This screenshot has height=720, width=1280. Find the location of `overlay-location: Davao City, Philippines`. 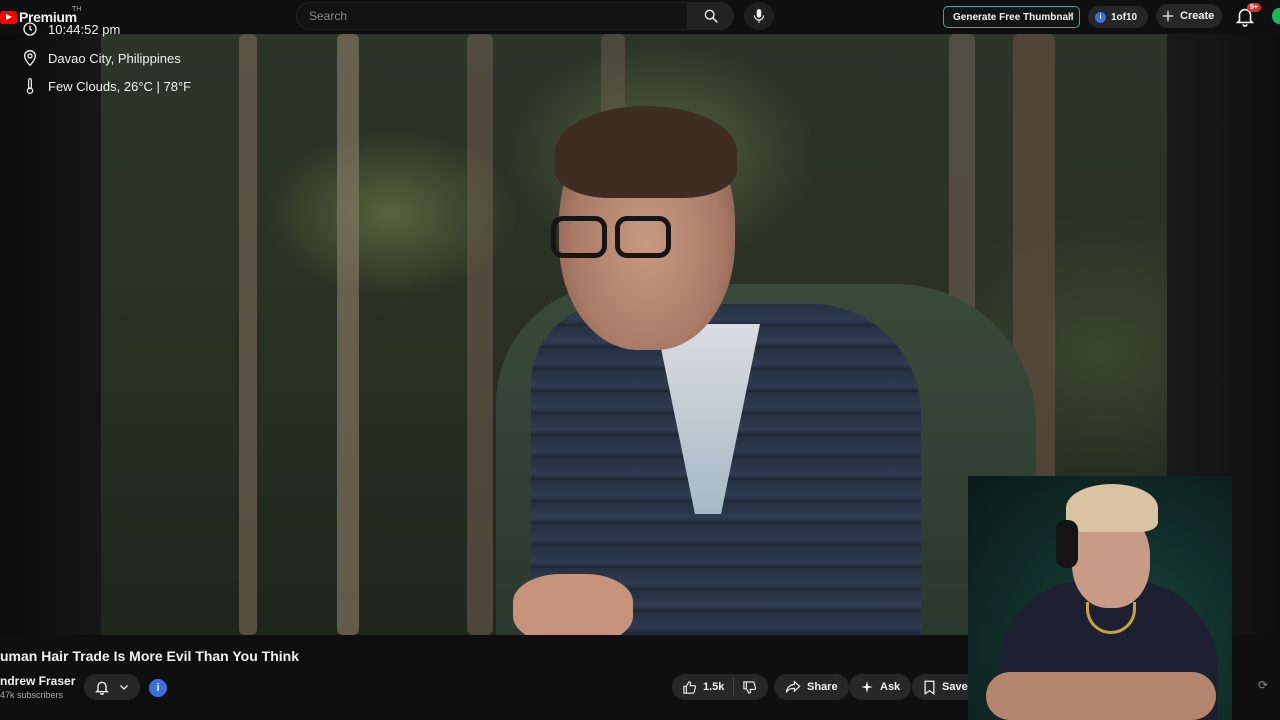

overlay-location: Davao City, Philippines is located at coordinates (101, 58).